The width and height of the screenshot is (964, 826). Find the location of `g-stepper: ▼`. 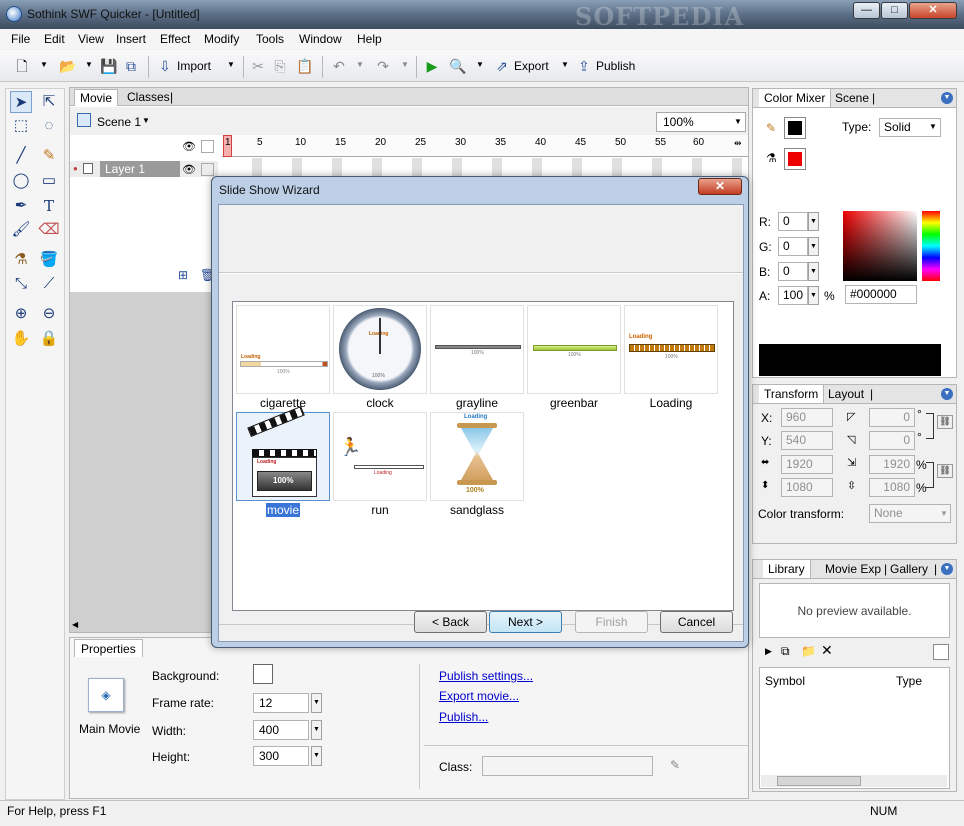

g-stepper: ▼ is located at coordinates (813, 246).